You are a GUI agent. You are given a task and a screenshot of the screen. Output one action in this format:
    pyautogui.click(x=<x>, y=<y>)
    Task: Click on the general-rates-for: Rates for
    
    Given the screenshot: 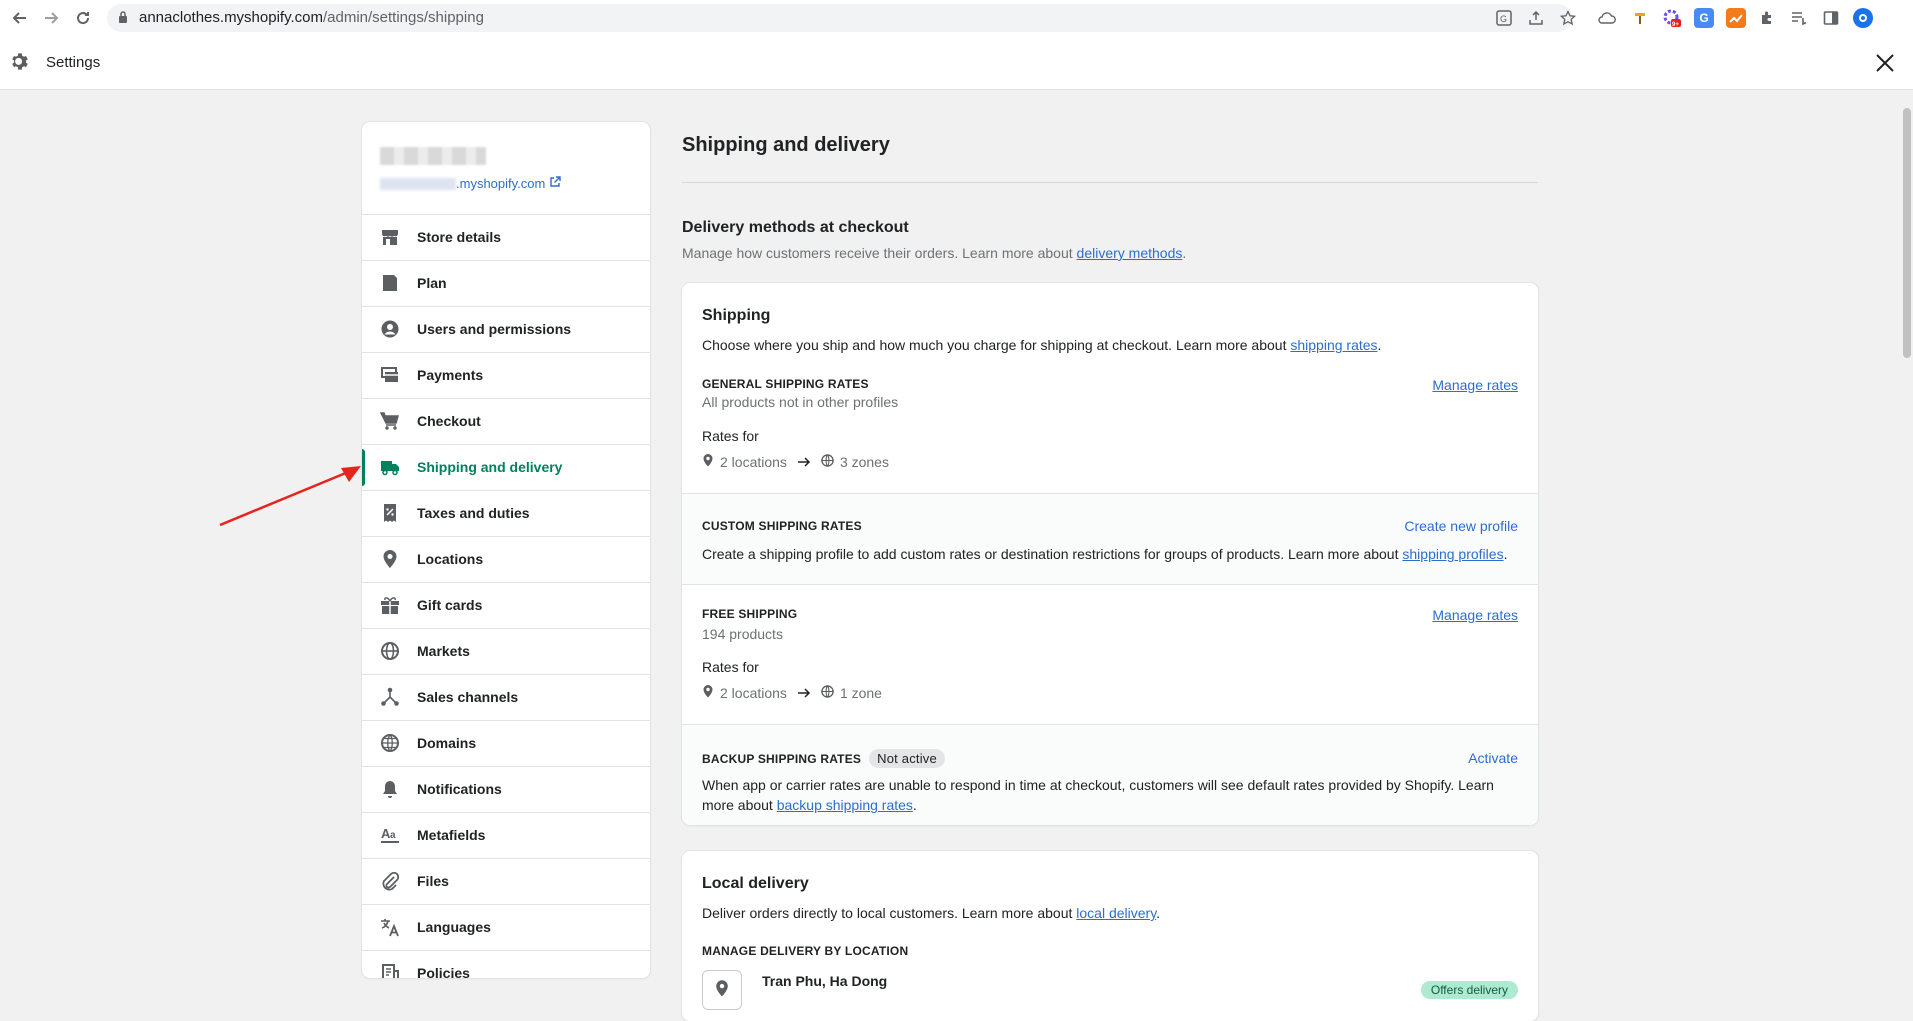 What is the action you would take?
    pyautogui.click(x=730, y=436)
    